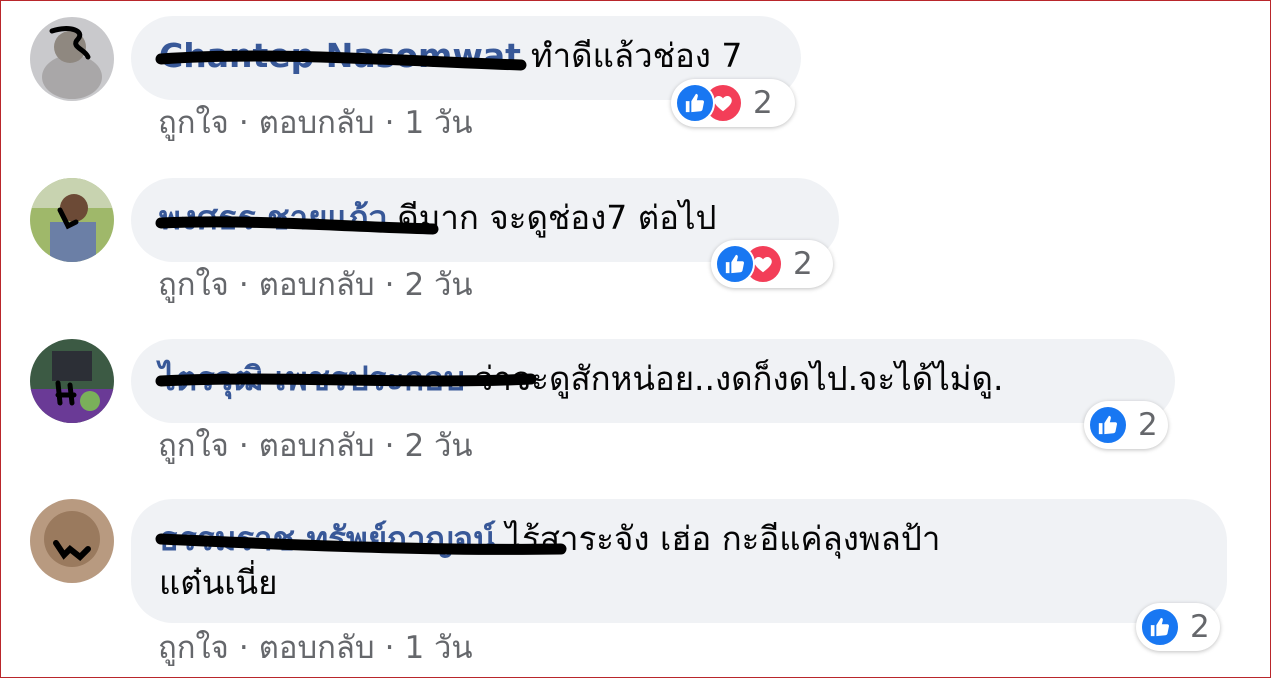  I want to click on comment-text: ว่าจะดูสักหน่อย..งดก็งดไป.จะได้ไม่ดู., so click(739, 378).